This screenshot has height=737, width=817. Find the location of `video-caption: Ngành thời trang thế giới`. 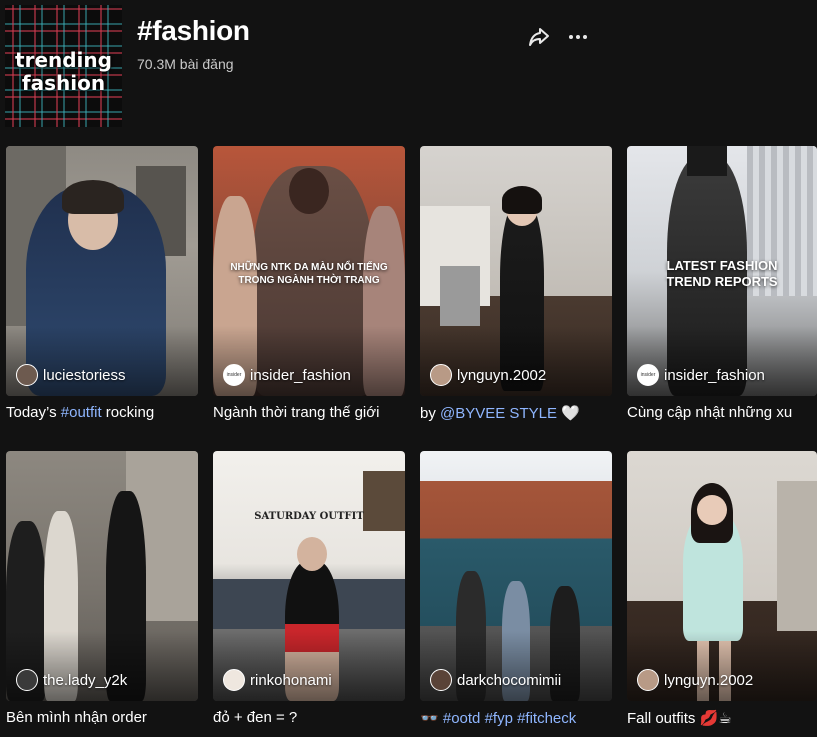

video-caption: Ngành thời trang thế giới is located at coordinates (308, 412).